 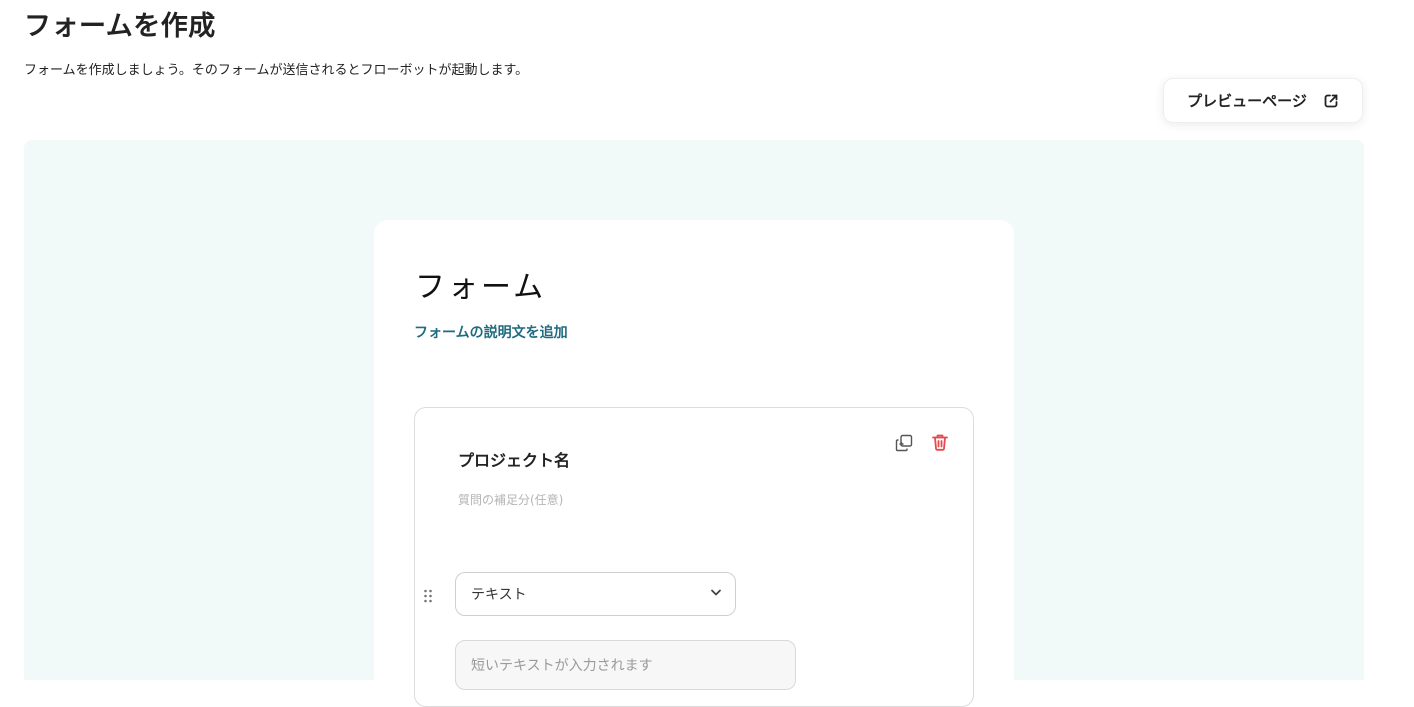 I want to click on external-link-icon, so click(x=1331, y=101).